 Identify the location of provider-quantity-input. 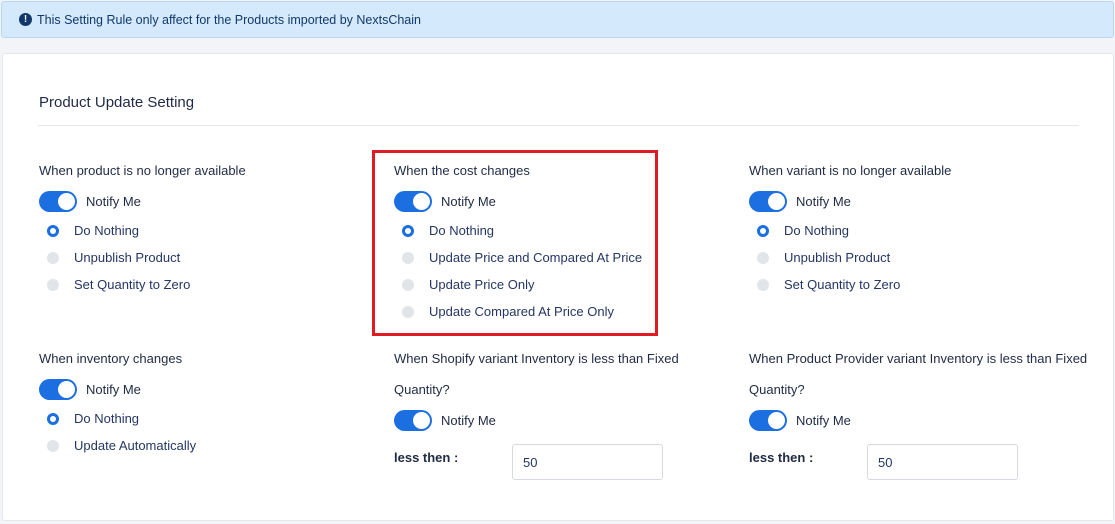
(942, 462).